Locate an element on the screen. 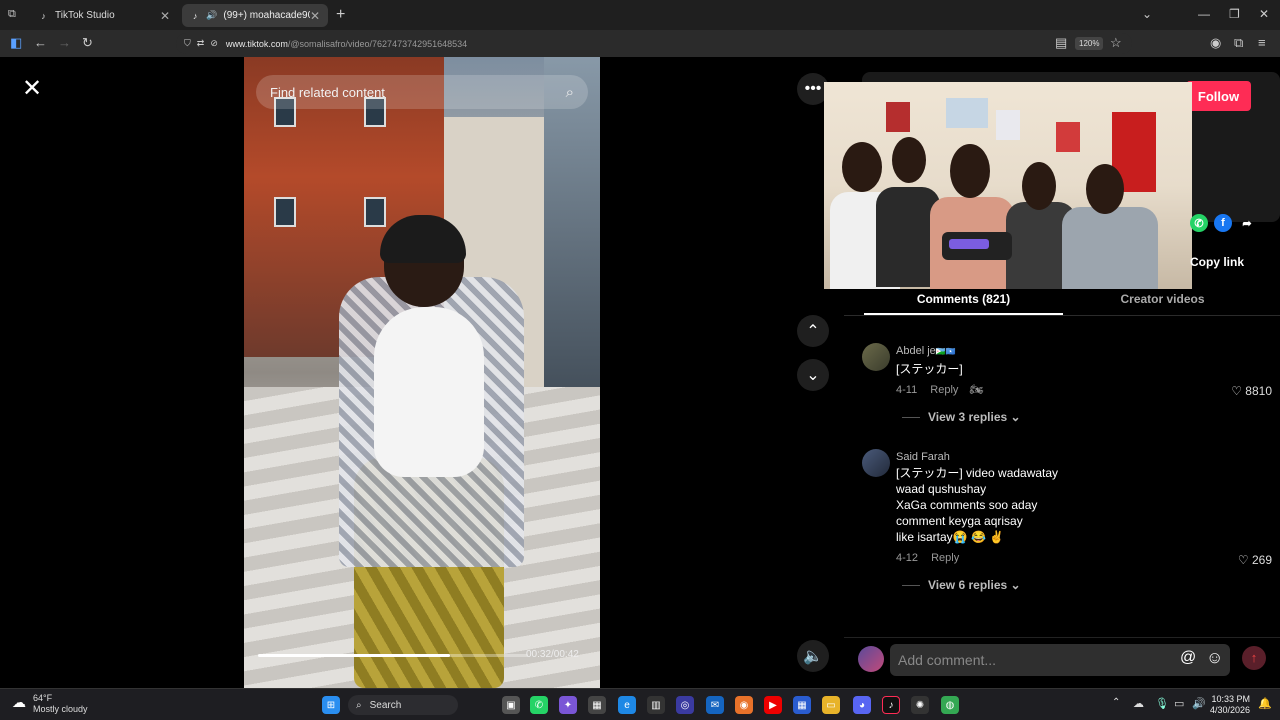 This screenshot has width=1280, height=720. weather-cloud-icon: ☁ is located at coordinates (19, 702).